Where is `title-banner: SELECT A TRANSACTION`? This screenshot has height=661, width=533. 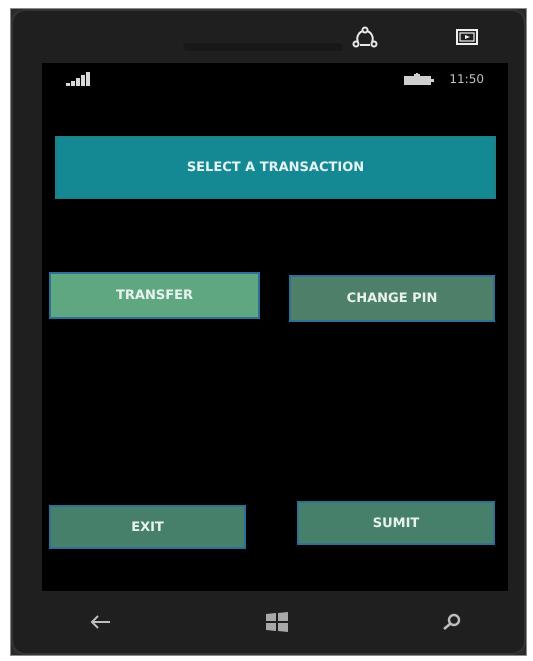 title-banner: SELECT A TRANSACTION is located at coordinates (275, 167).